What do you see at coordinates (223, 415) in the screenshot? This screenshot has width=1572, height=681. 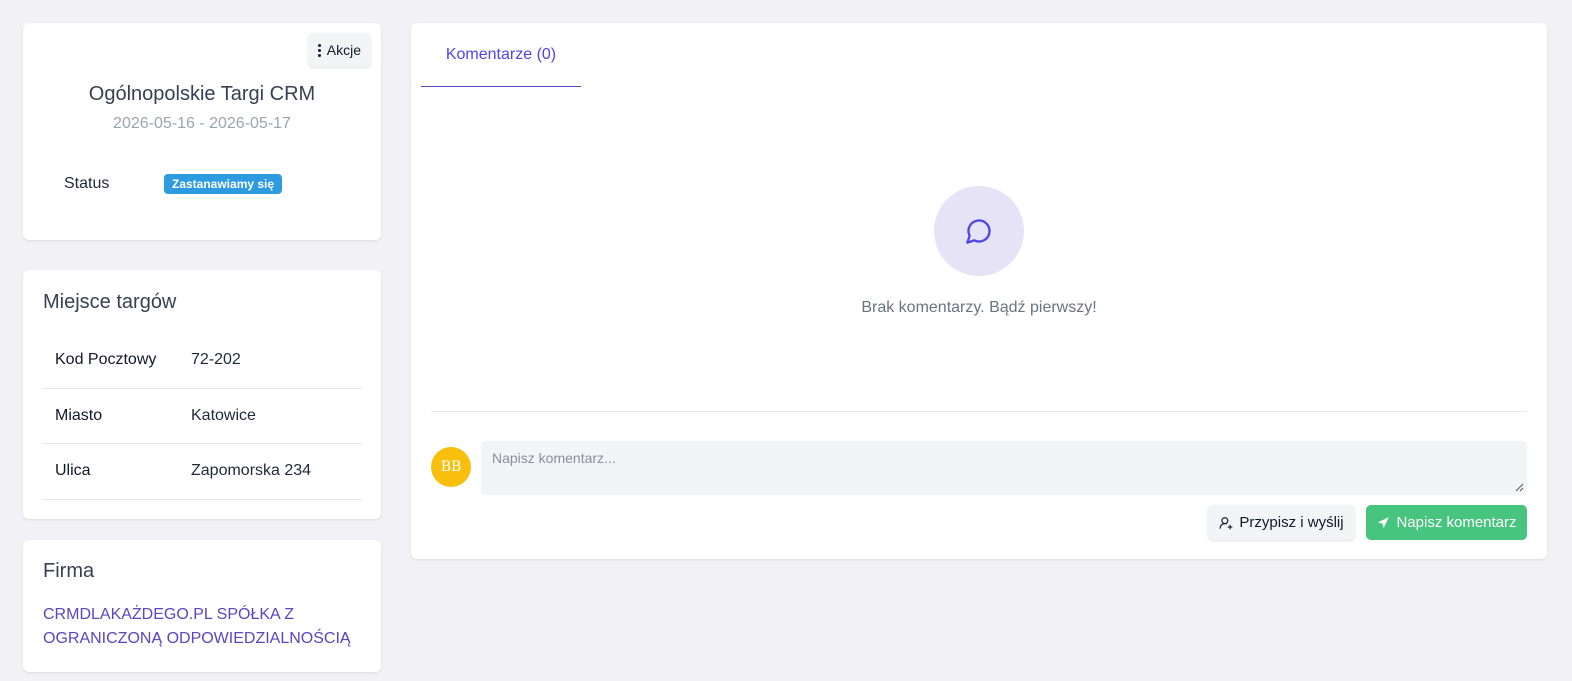 I see `venue-value: Katowice` at bounding box center [223, 415].